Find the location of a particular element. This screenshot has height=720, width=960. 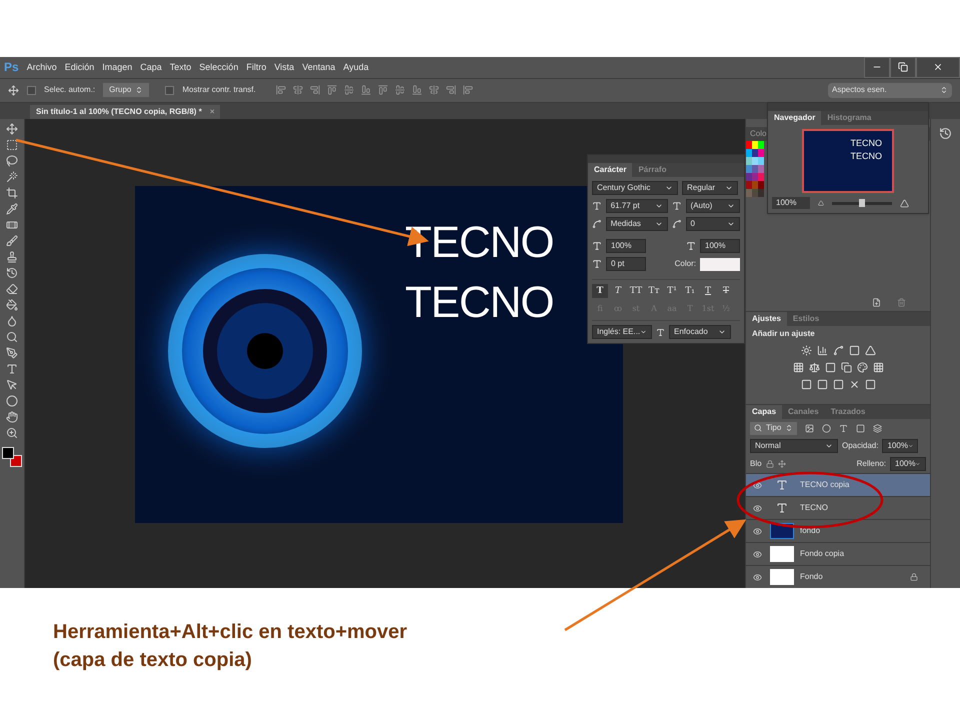

sun-icon is located at coordinates (806, 350).